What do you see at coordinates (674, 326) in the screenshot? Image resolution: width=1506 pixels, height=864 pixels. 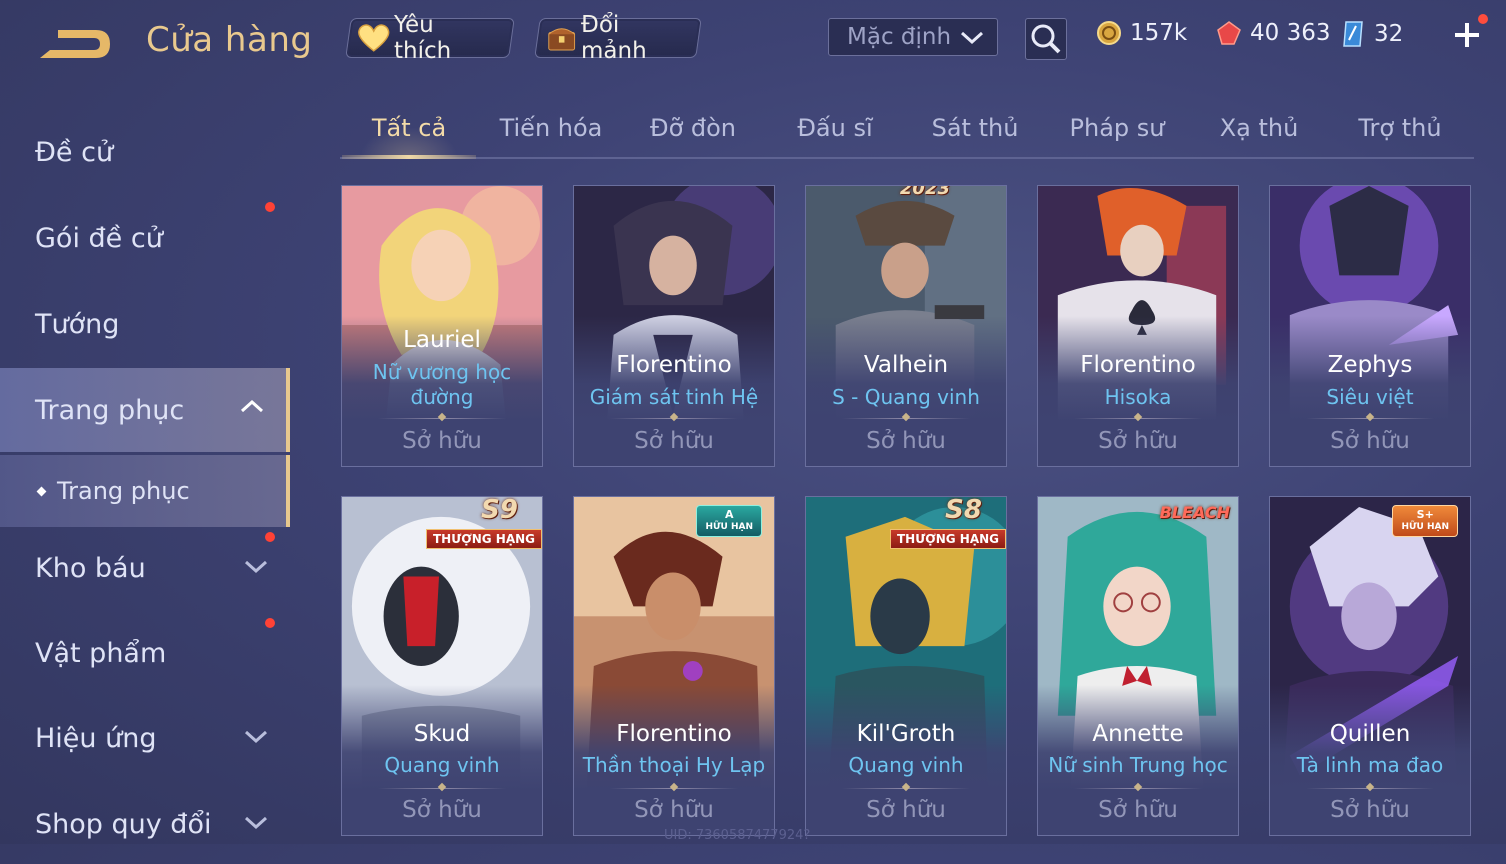 I see `skin-card: Florentino Giám sát tinh Hệ Sở hữu` at bounding box center [674, 326].